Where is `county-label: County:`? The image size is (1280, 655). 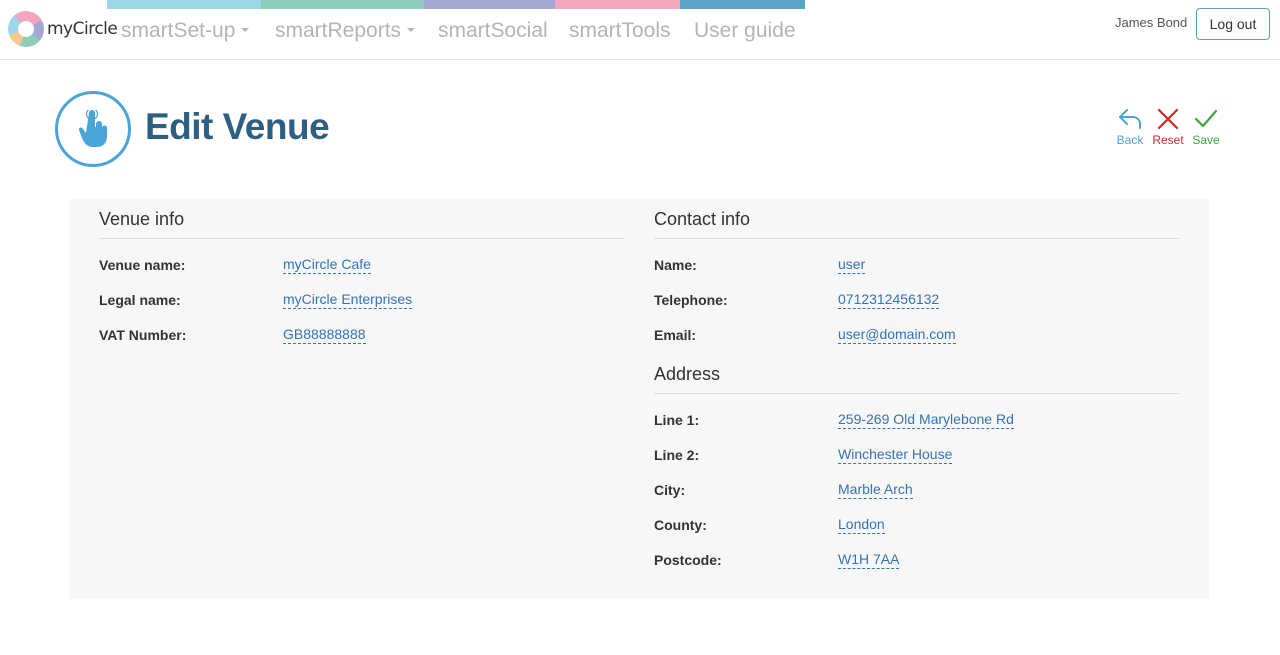
county-label: County: is located at coordinates (680, 525).